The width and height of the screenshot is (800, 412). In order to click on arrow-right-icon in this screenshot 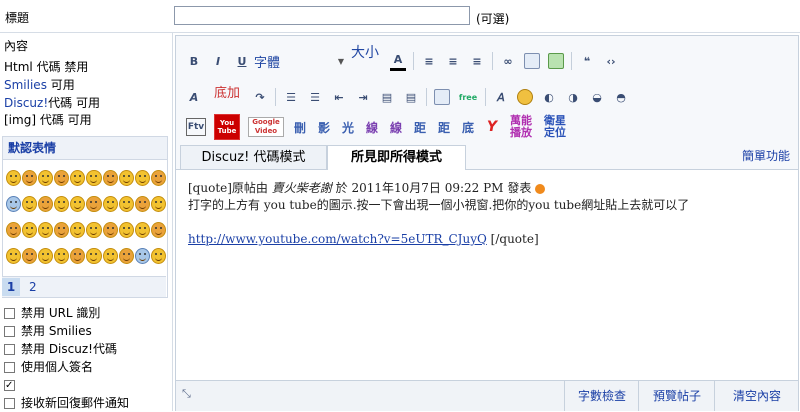, I will do `click(540, 188)`.